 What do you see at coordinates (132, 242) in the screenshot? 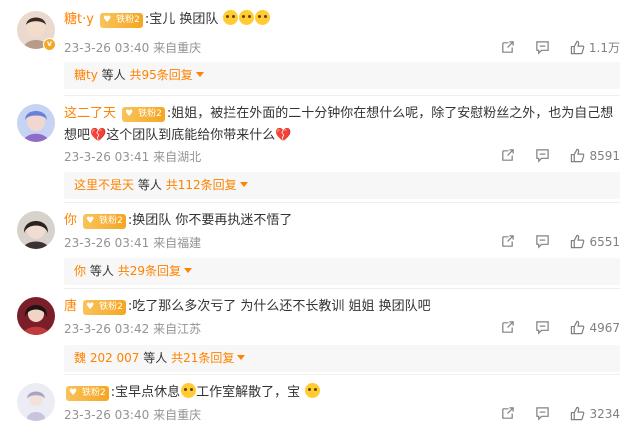
I see `comment-meta: 23-3-26 03:41 来自福建` at bounding box center [132, 242].